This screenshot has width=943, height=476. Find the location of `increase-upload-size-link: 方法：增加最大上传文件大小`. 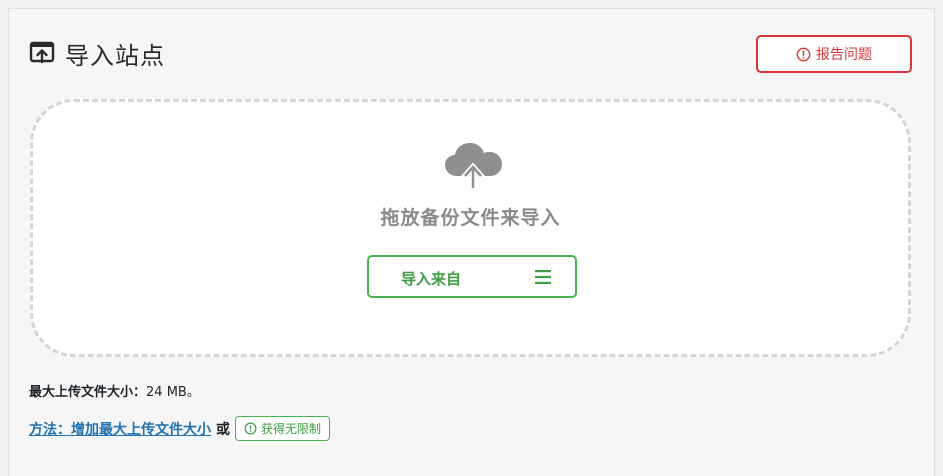

increase-upload-size-link: 方法：增加最大上传文件大小 is located at coordinates (120, 429).